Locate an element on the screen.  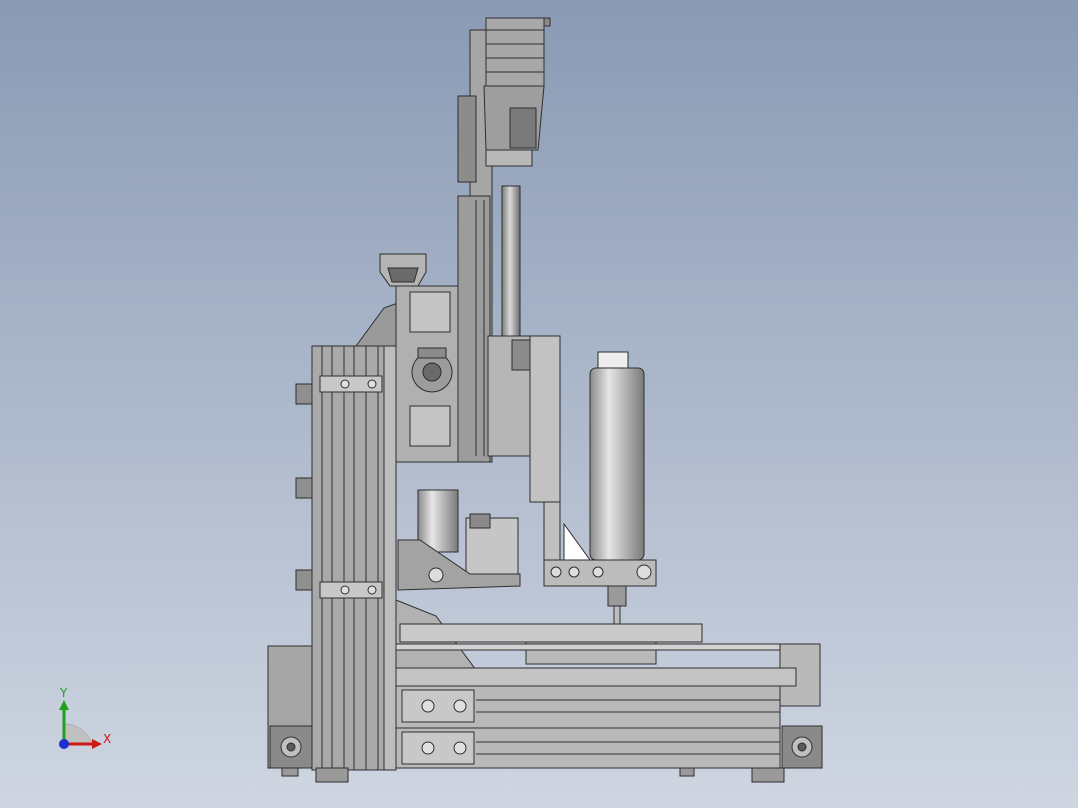
extrusion-end-right is located at coordinates (802, 747).